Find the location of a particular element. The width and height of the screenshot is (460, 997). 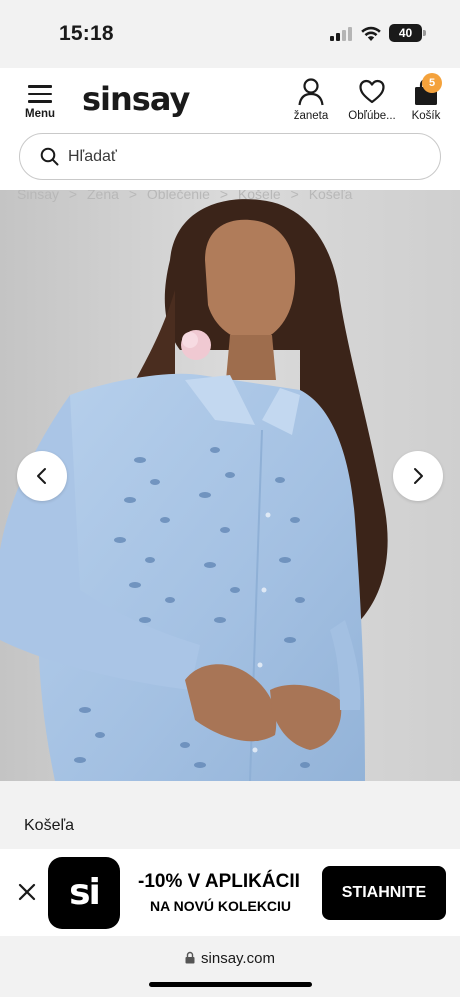

breadcrumb-item: Sinsay is located at coordinates (38, 196).